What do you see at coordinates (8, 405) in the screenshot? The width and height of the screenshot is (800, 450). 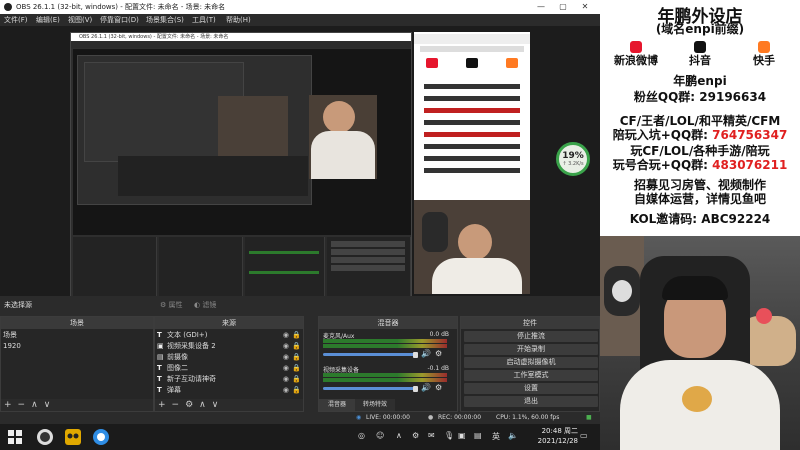 I see `add-scene-icon: +` at bounding box center [8, 405].